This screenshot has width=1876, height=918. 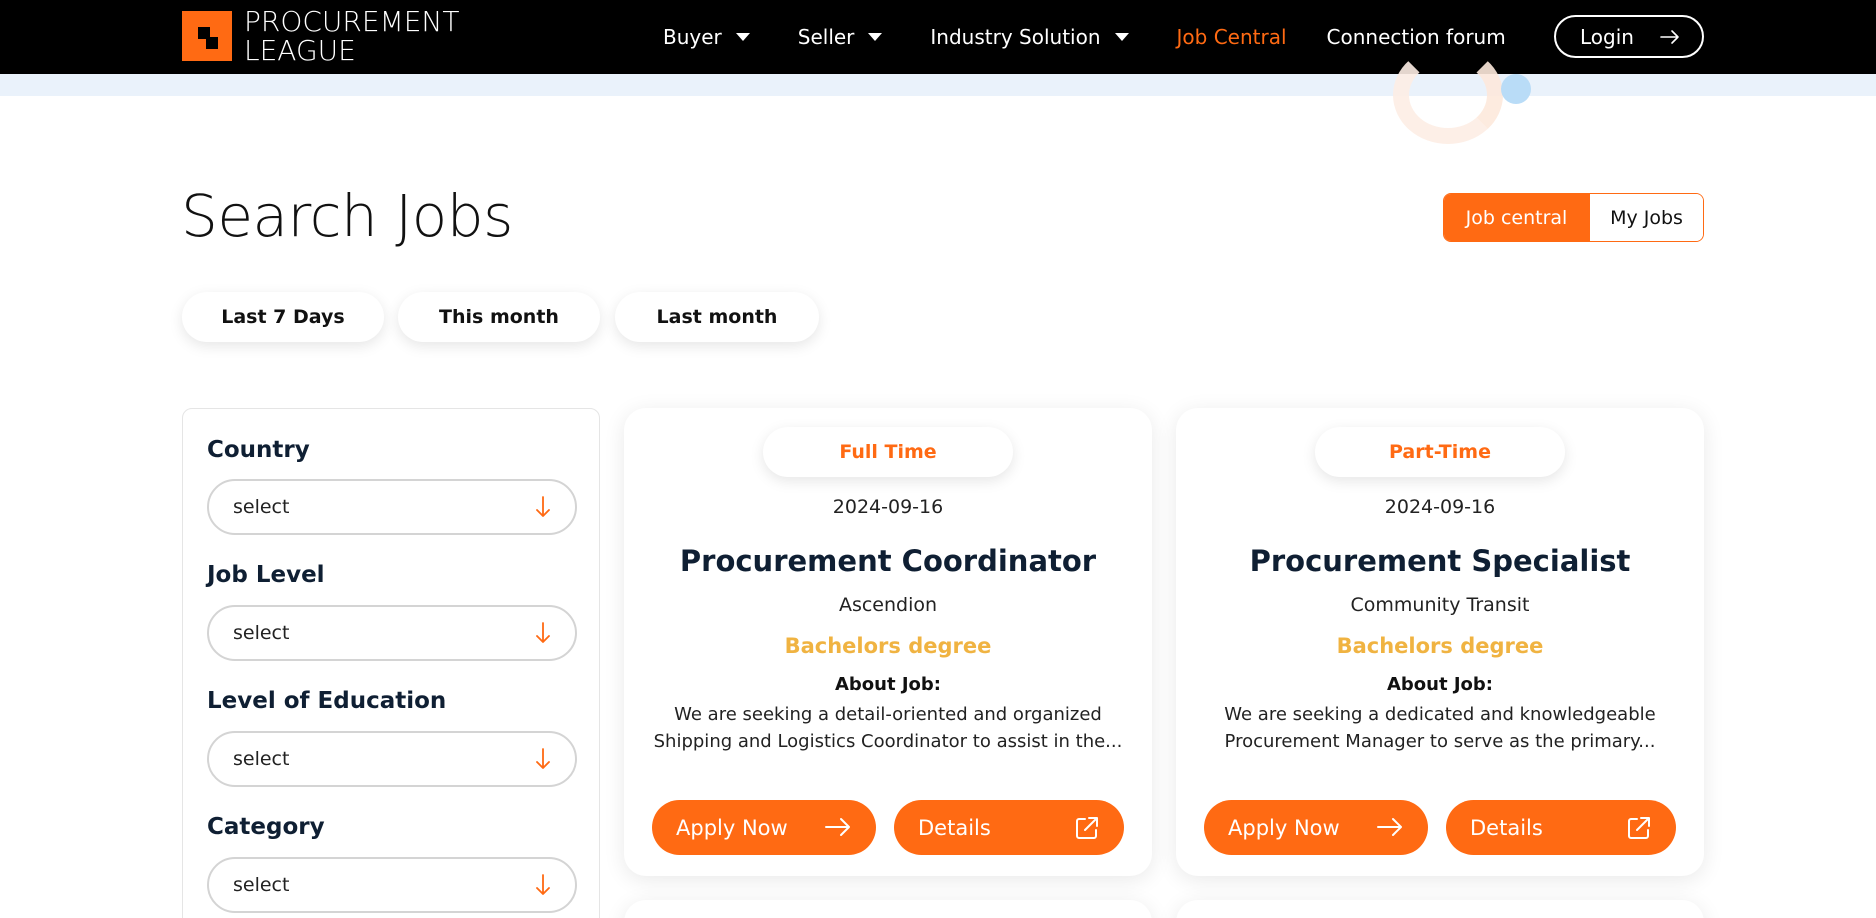 I want to click on logo-text: PROCUREMENT LEAGUE, so click(x=351, y=36).